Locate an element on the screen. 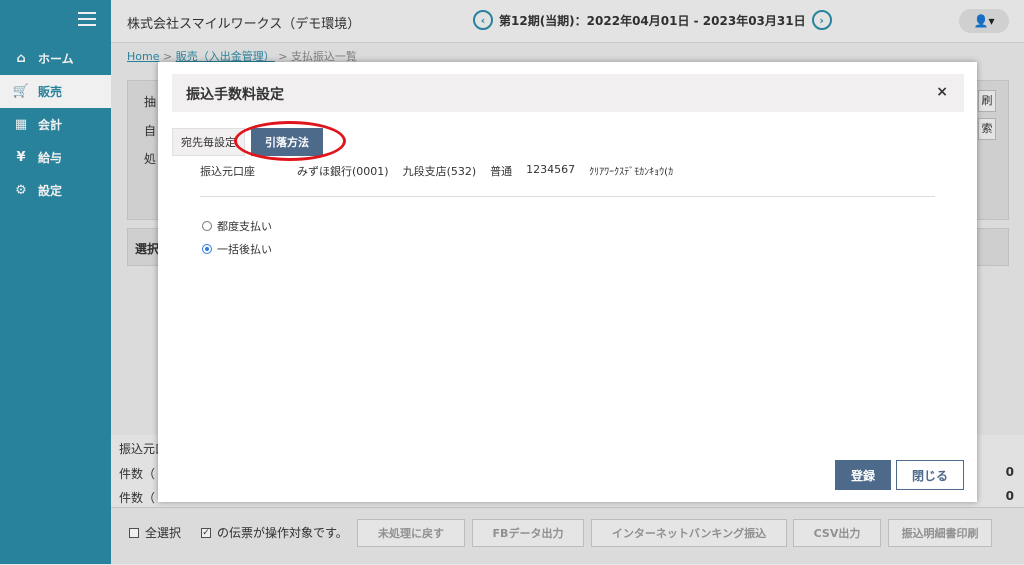 The height and width of the screenshot is (565, 1024). account-type: 普通 is located at coordinates (501, 171).